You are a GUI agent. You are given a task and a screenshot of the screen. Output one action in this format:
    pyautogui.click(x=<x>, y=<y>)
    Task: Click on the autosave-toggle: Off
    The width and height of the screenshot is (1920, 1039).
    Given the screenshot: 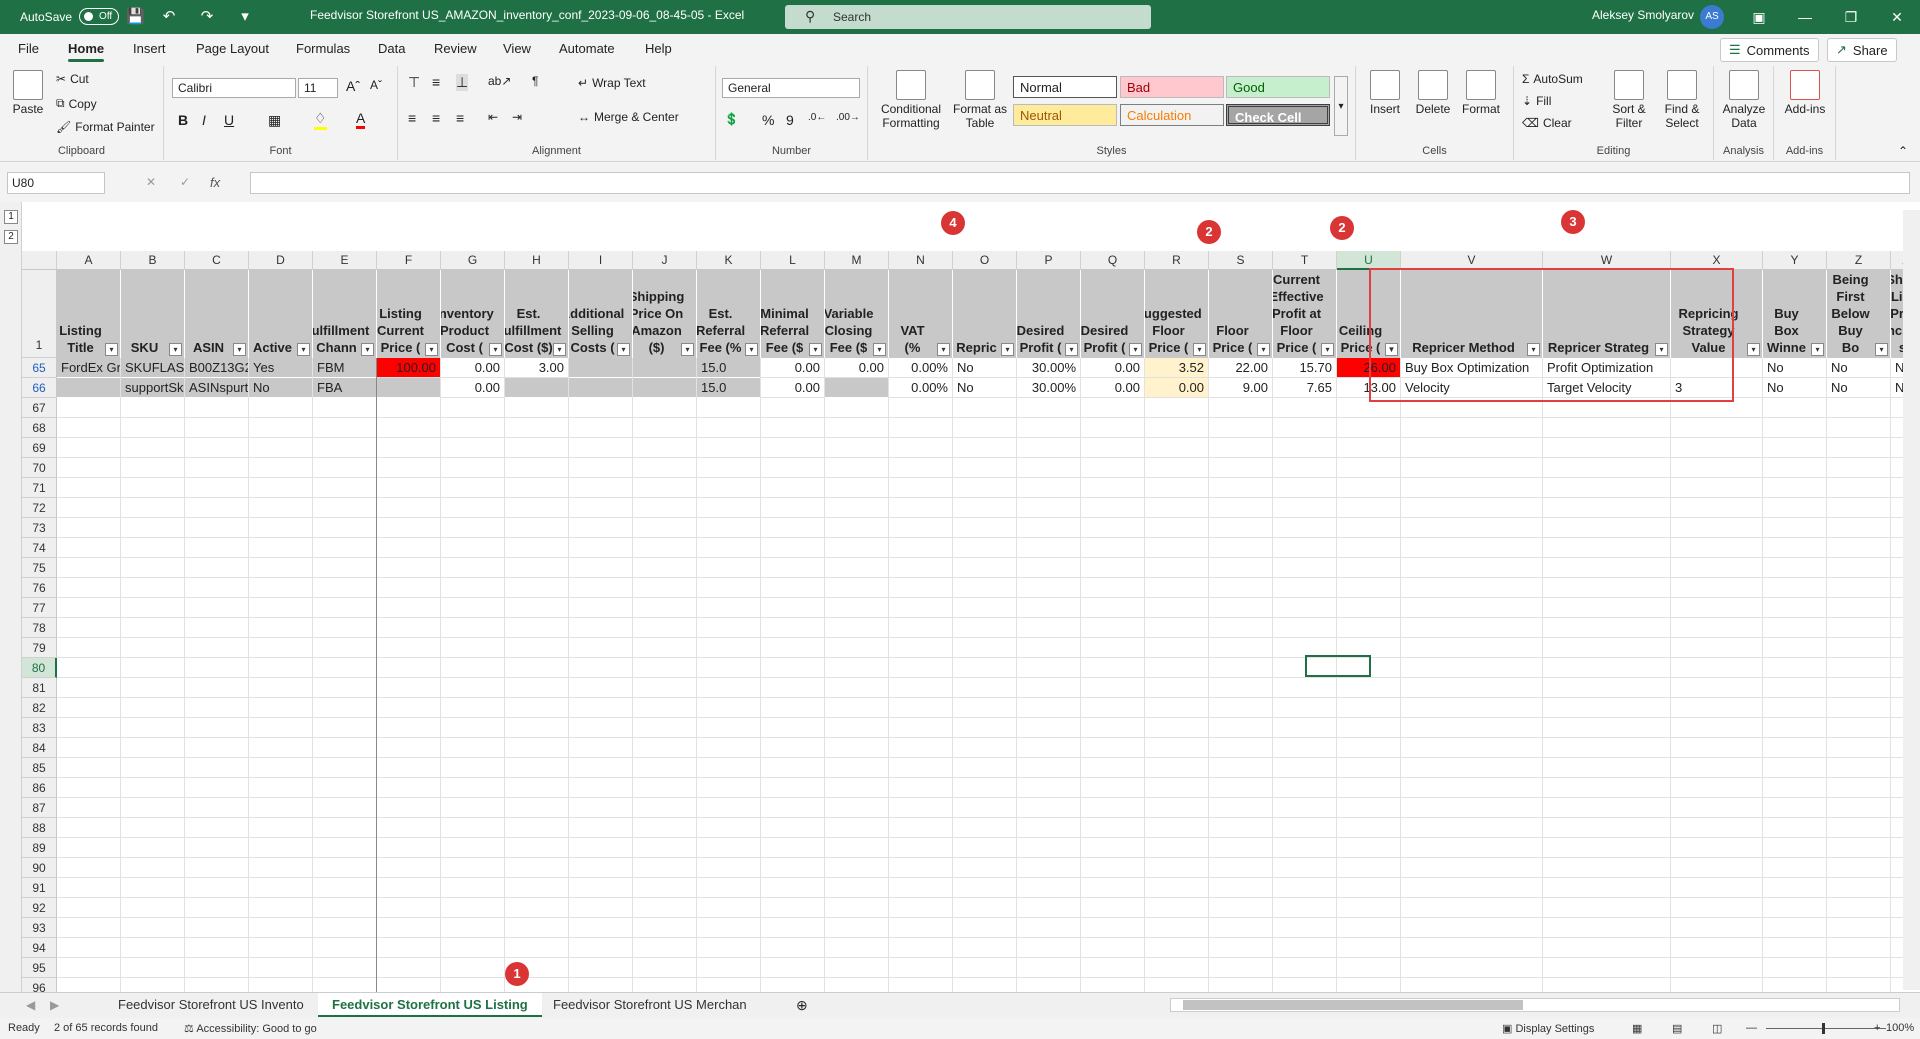 What is the action you would take?
    pyautogui.click(x=99, y=16)
    